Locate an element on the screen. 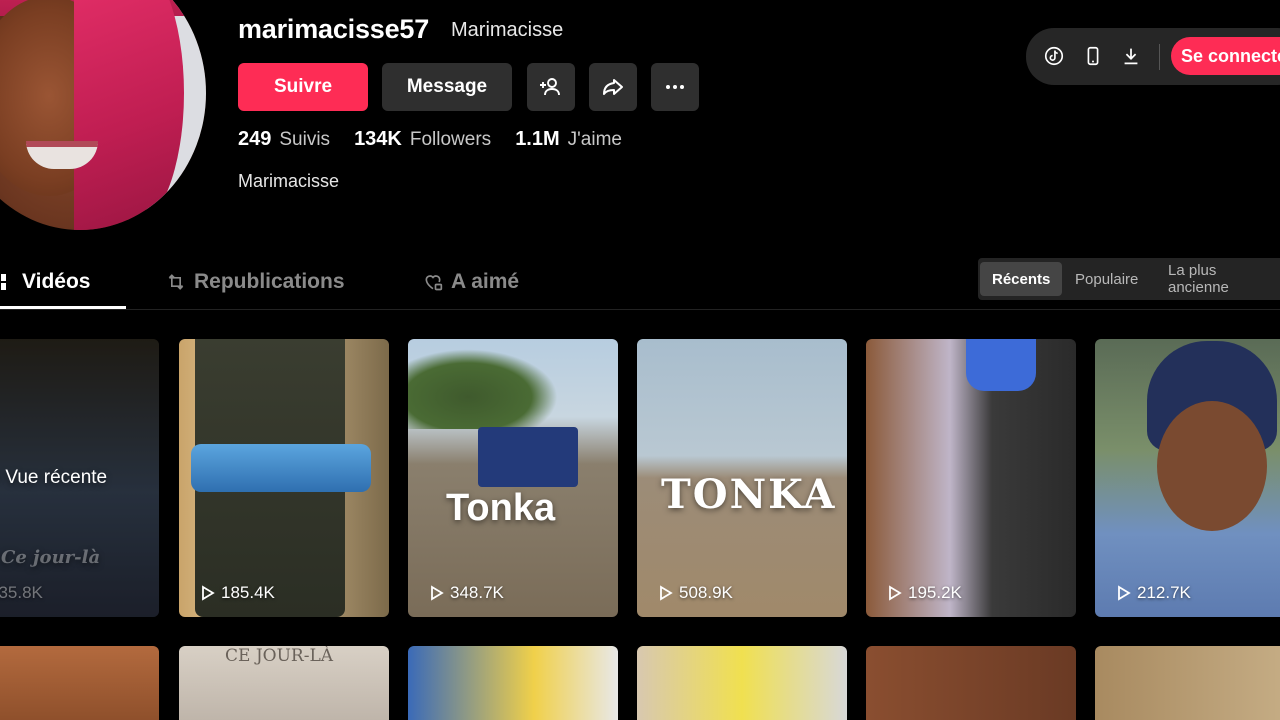 The image size is (1280, 720). video-card: 195.2K is located at coordinates (971, 478).